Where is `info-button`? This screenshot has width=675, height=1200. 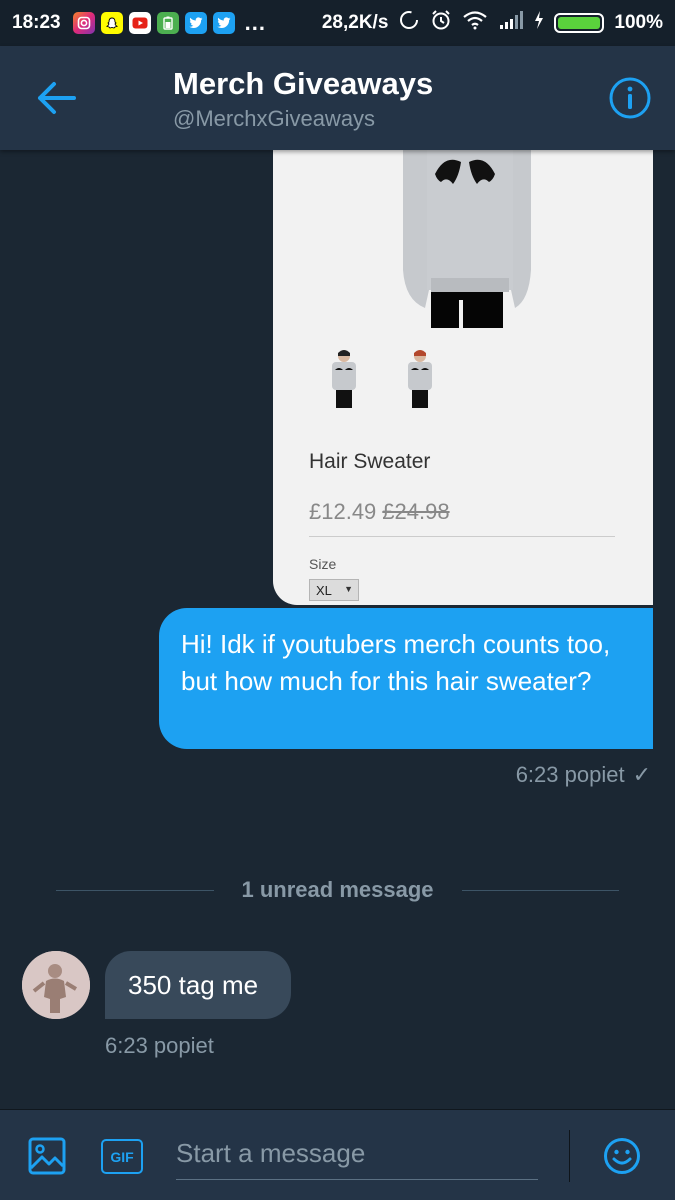
info-button is located at coordinates (630, 98).